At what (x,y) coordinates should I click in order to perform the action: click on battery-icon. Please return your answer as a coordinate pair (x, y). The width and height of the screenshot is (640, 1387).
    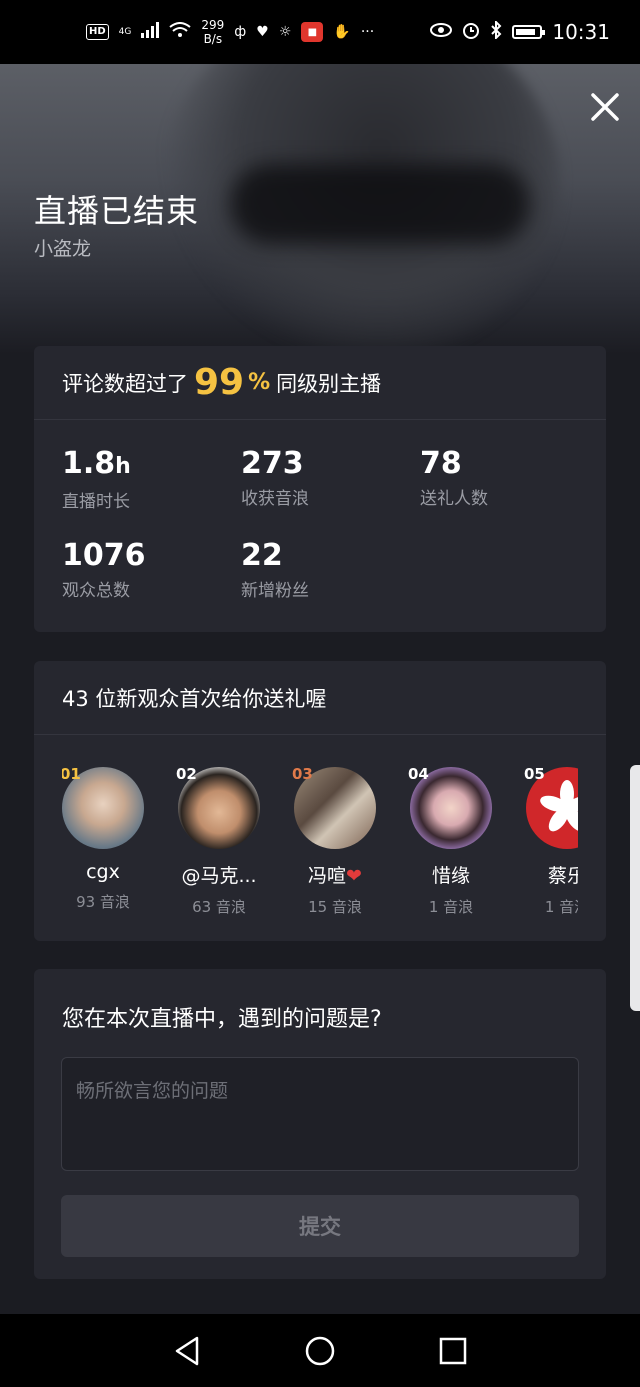
    Looking at the image, I should click on (529, 32).